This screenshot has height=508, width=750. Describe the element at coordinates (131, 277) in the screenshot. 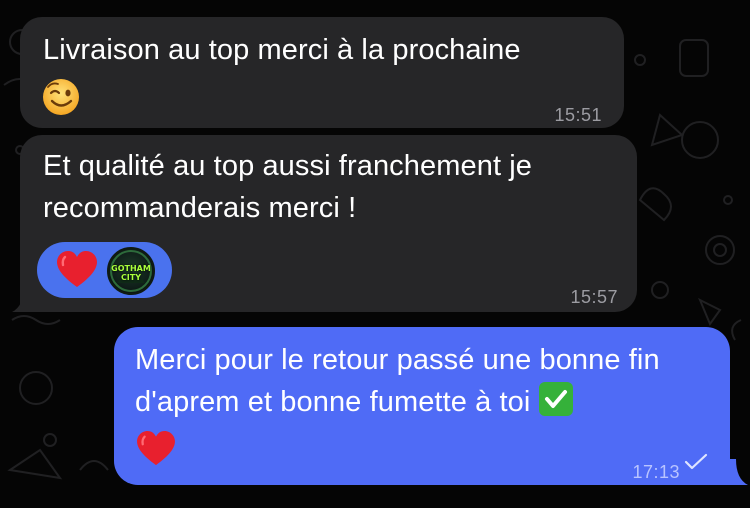

I see `avatar-label-bottom: CITY` at that location.